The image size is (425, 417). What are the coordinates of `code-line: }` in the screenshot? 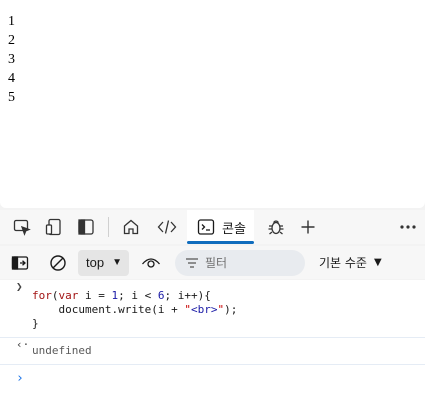 It's located at (228, 324).